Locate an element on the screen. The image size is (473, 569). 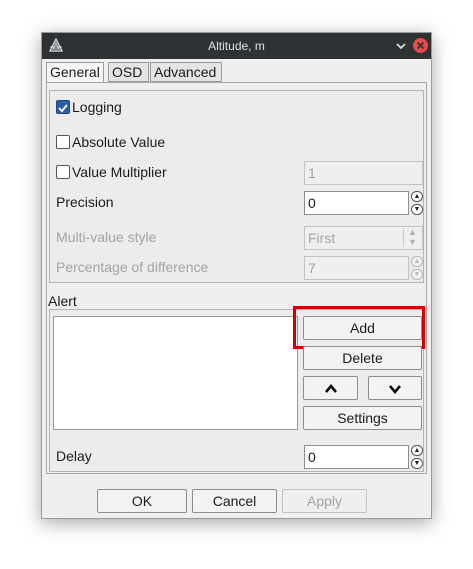
add-button-highlight is located at coordinates (359, 327).